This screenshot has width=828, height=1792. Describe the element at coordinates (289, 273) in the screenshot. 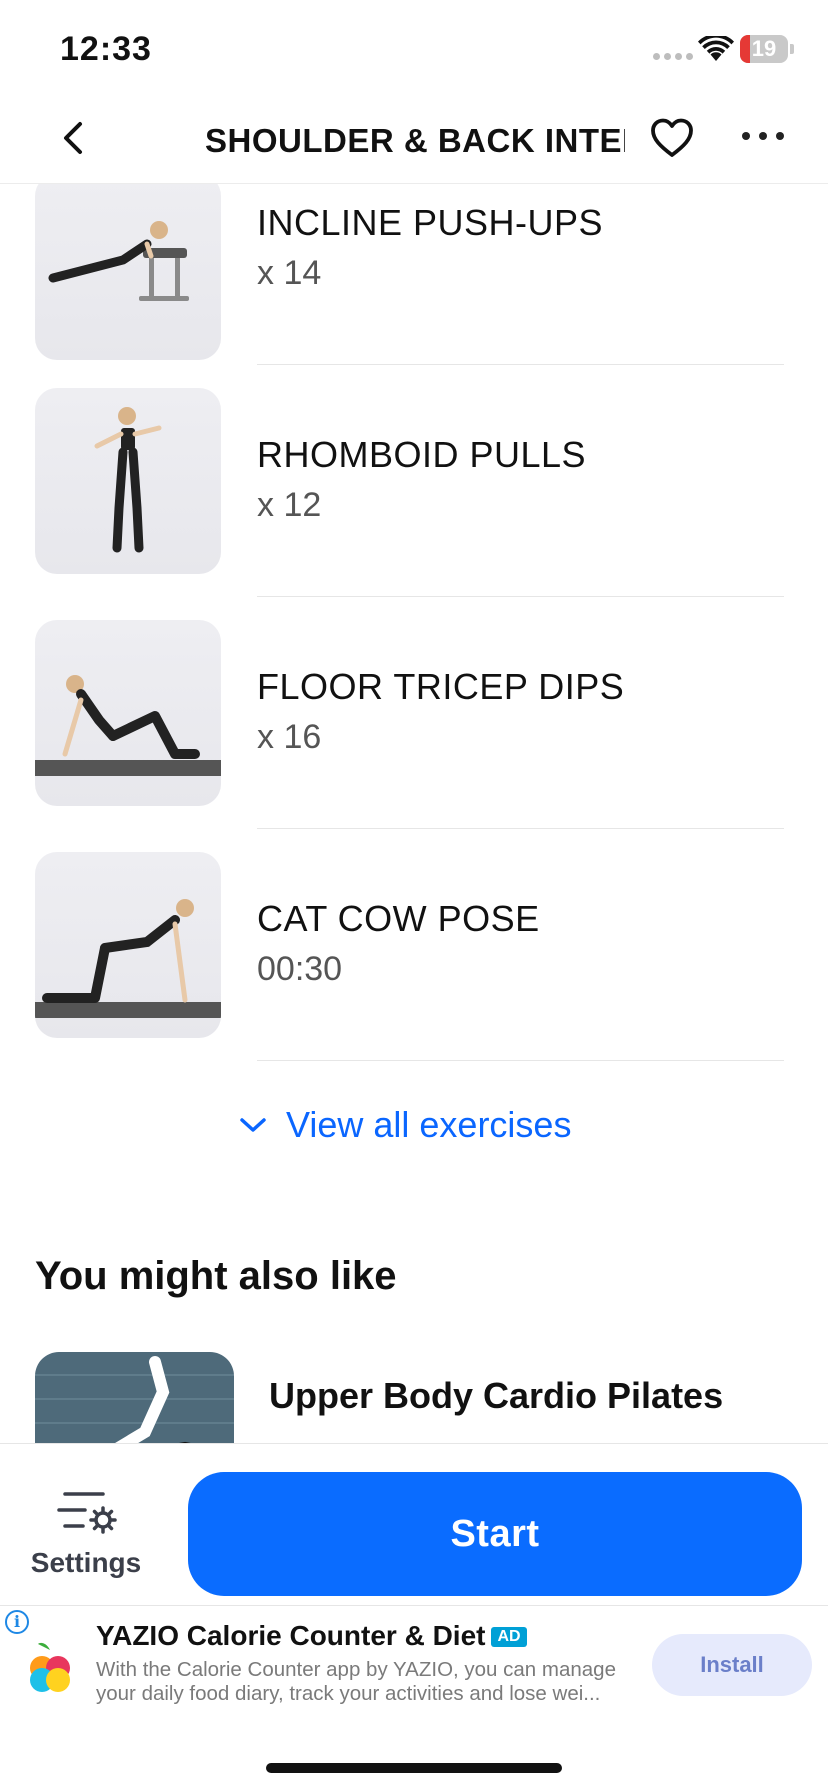

I see `exercise-reps: x 14` at that location.